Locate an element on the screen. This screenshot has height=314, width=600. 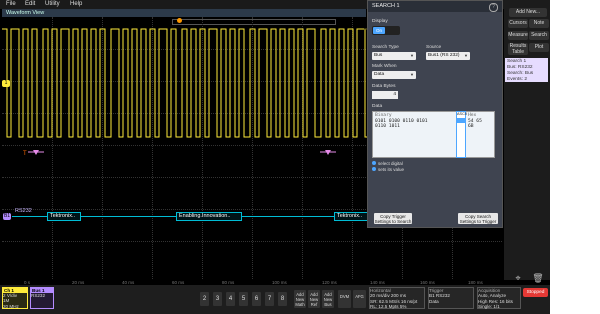
ascii-header: ASCII is located at coordinates (462, 114).